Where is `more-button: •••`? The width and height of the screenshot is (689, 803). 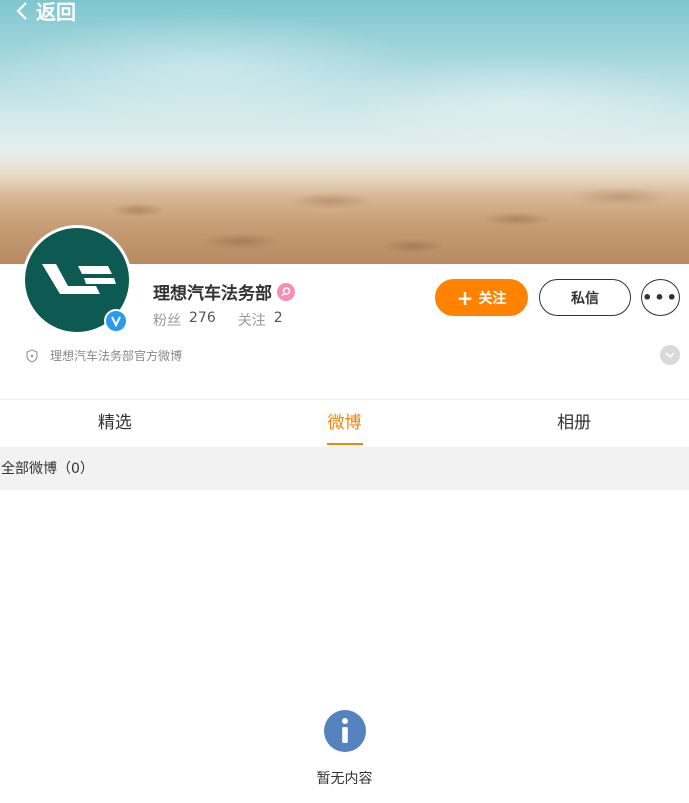 more-button: ••• is located at coordinates (660, 297).